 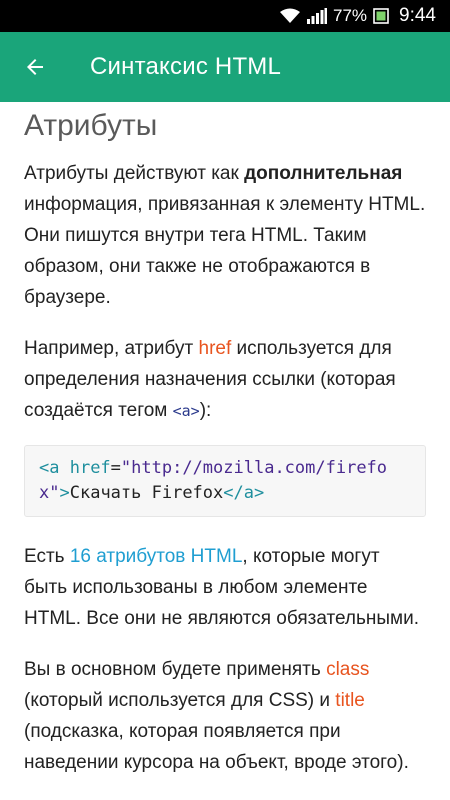 What do you see at coordinates (215, 348) in the screenshot?
I see `keyword-href: href` at bounding box center [215, 348].